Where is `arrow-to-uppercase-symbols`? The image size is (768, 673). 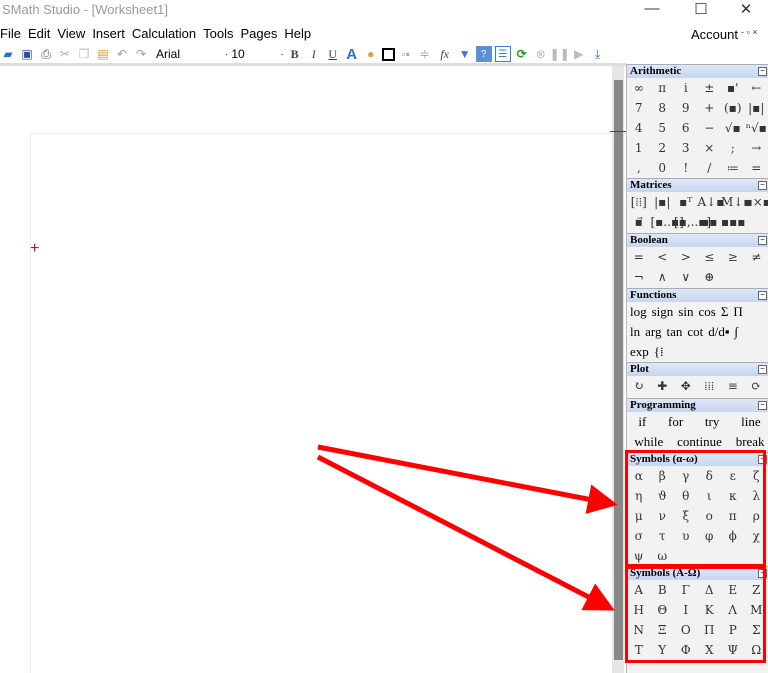
arrow-to-uppercase-symbols is located at coordinates (465, 532).